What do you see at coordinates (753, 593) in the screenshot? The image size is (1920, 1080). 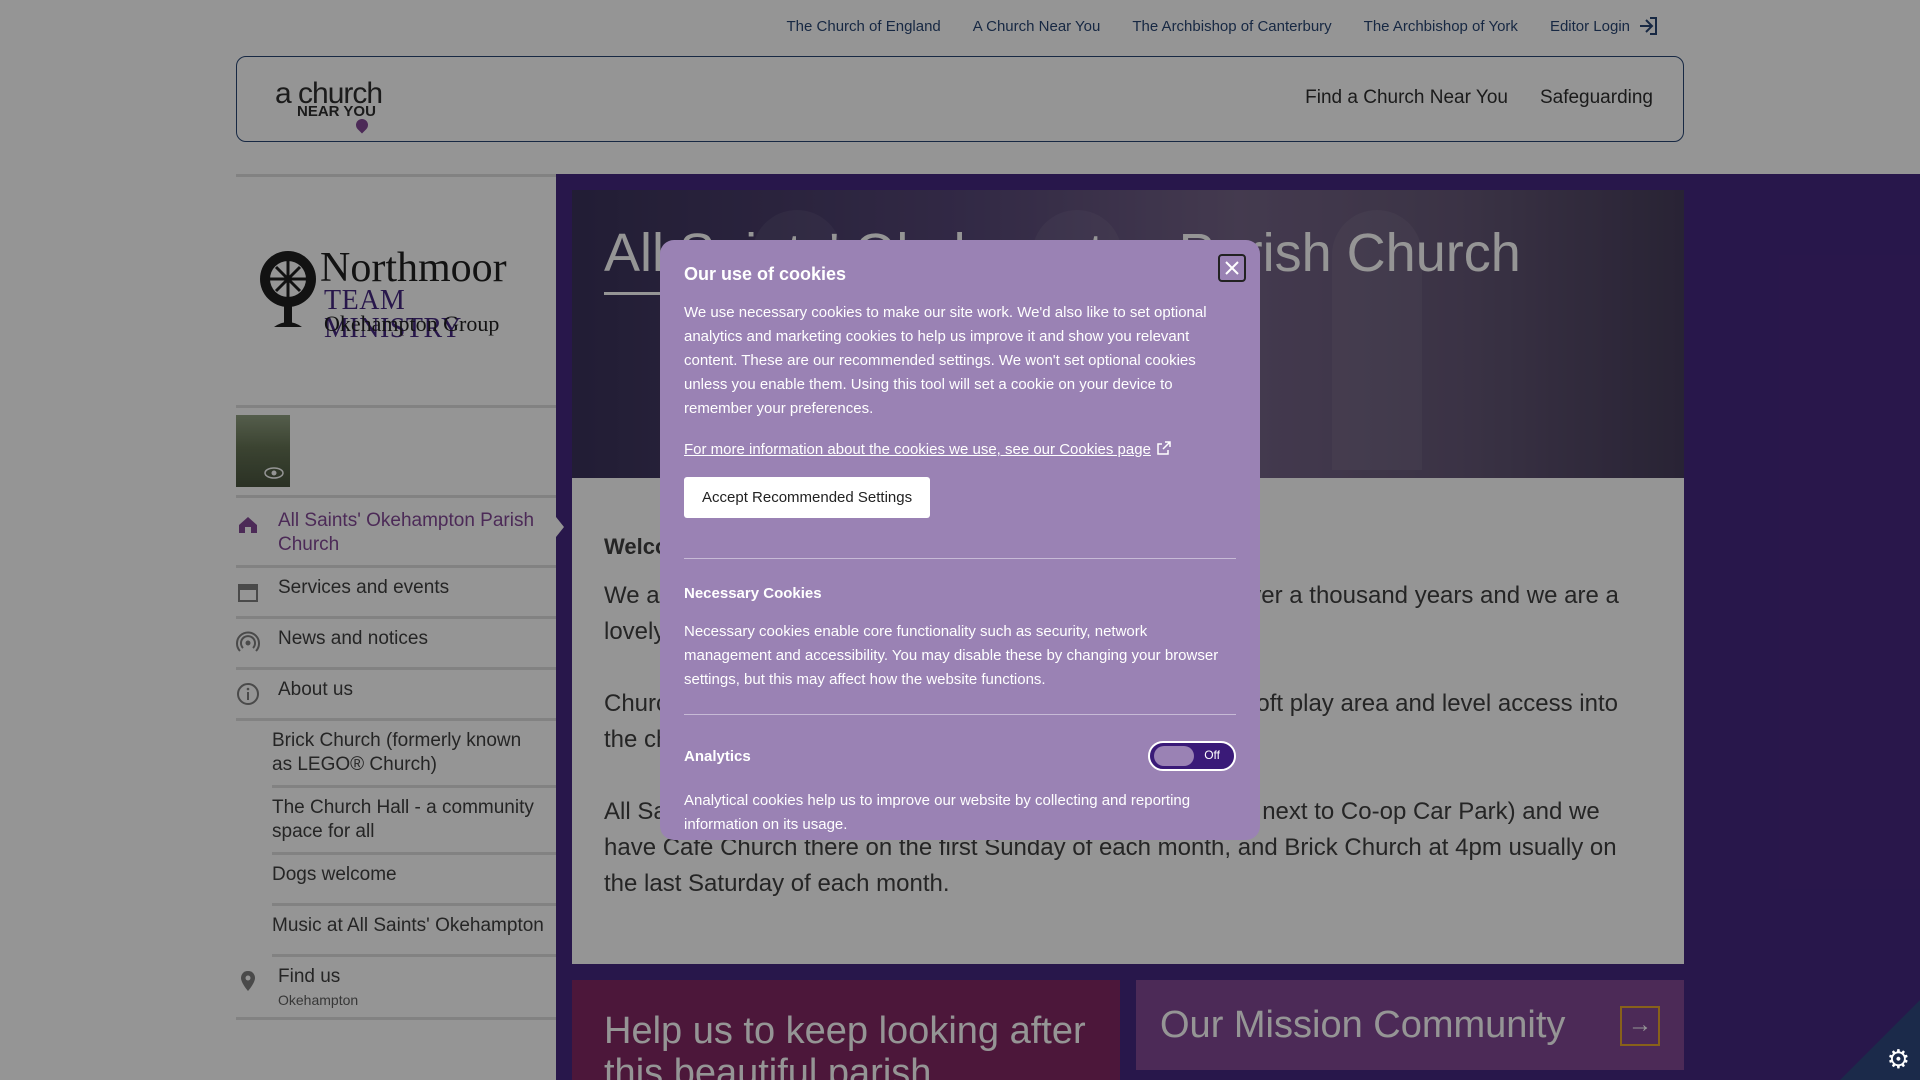 I see `necessary-cookies-title: Necessary Cookies` at bounding box center [753, 593].